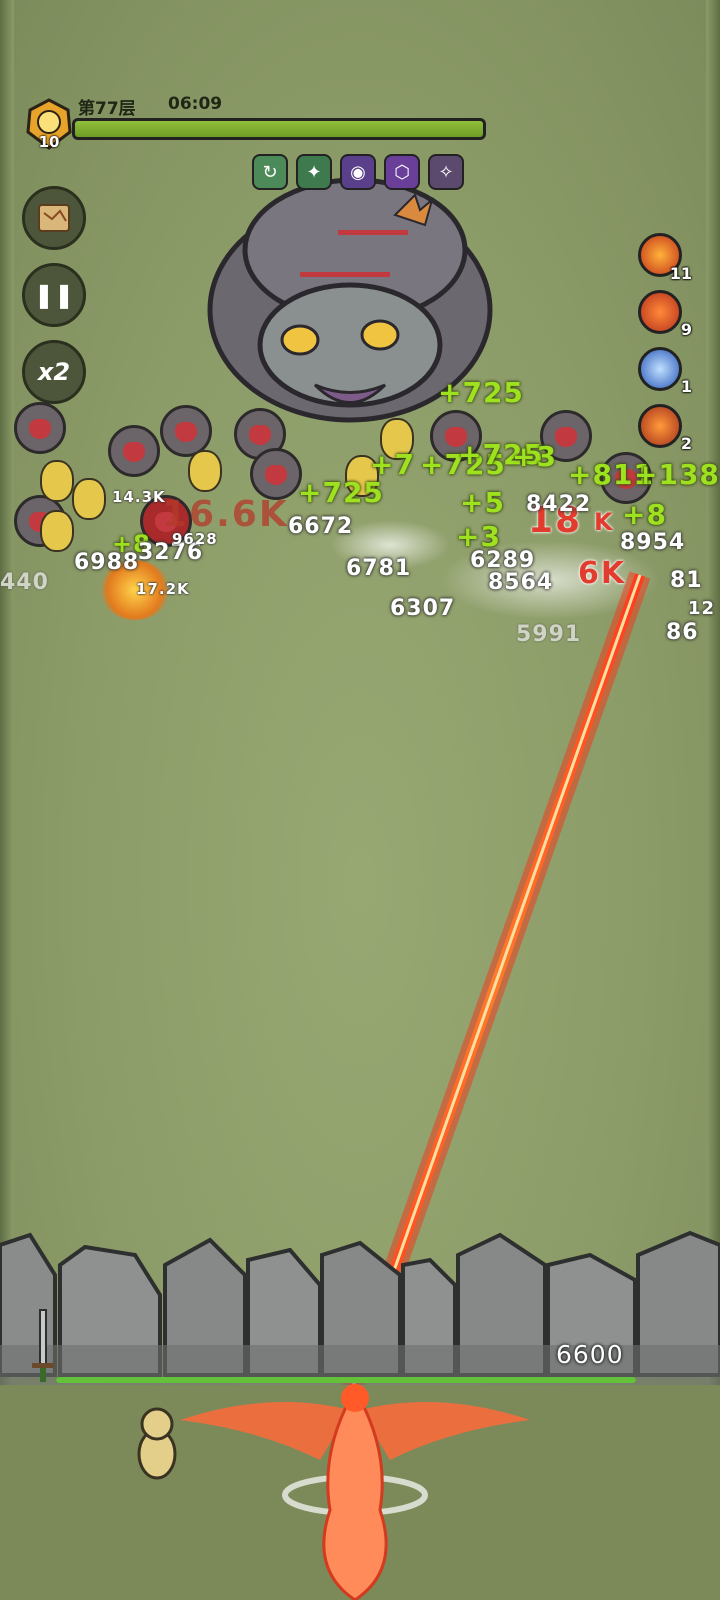 This screenshot has height=1600, width=720. I want to click on heal-number: +8, so click(644, 514).